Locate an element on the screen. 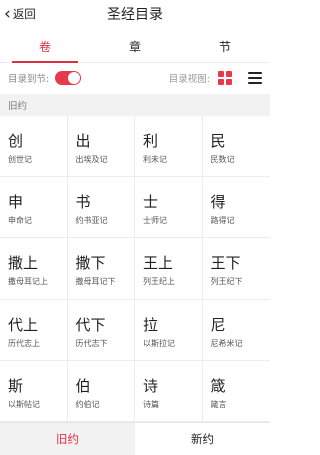 This screenshot has width=320, height=455. book-full-name: 民数记 is located at coordinates (222, 159).